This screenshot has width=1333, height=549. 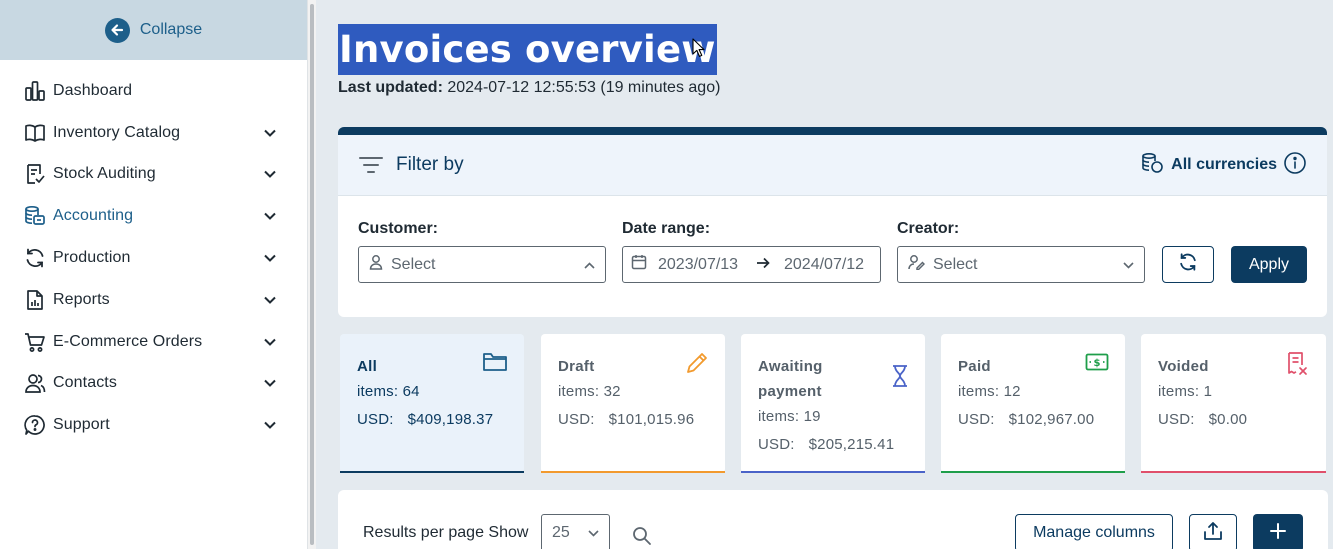 What do you see at coordinates (974, 366) in the screenshot?
I see `card-name: Paid` at bounding box center [974, 366].